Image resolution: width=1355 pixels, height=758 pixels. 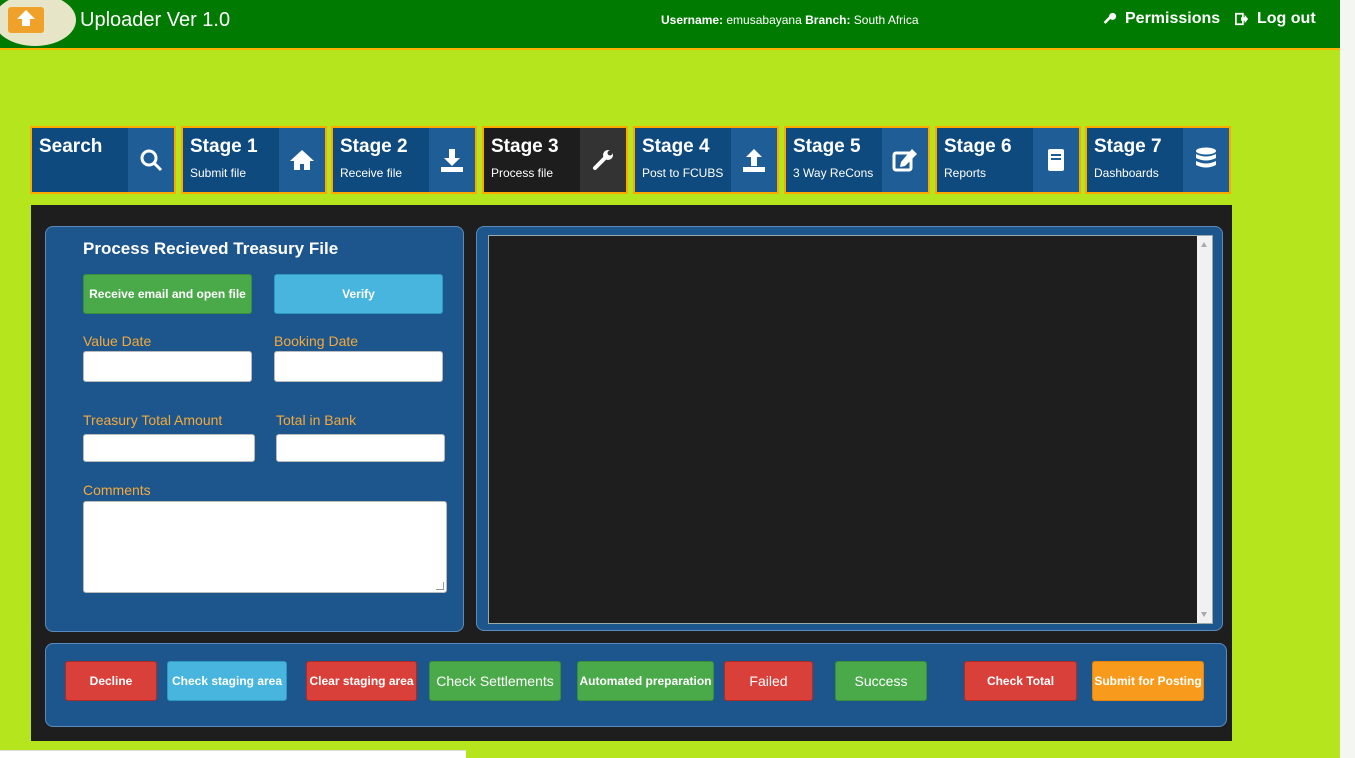 What do you see at coordinates (218, 173) in the screenshot?
I see `tab-subtitle: Submit file` at bounding box center [218, 173].